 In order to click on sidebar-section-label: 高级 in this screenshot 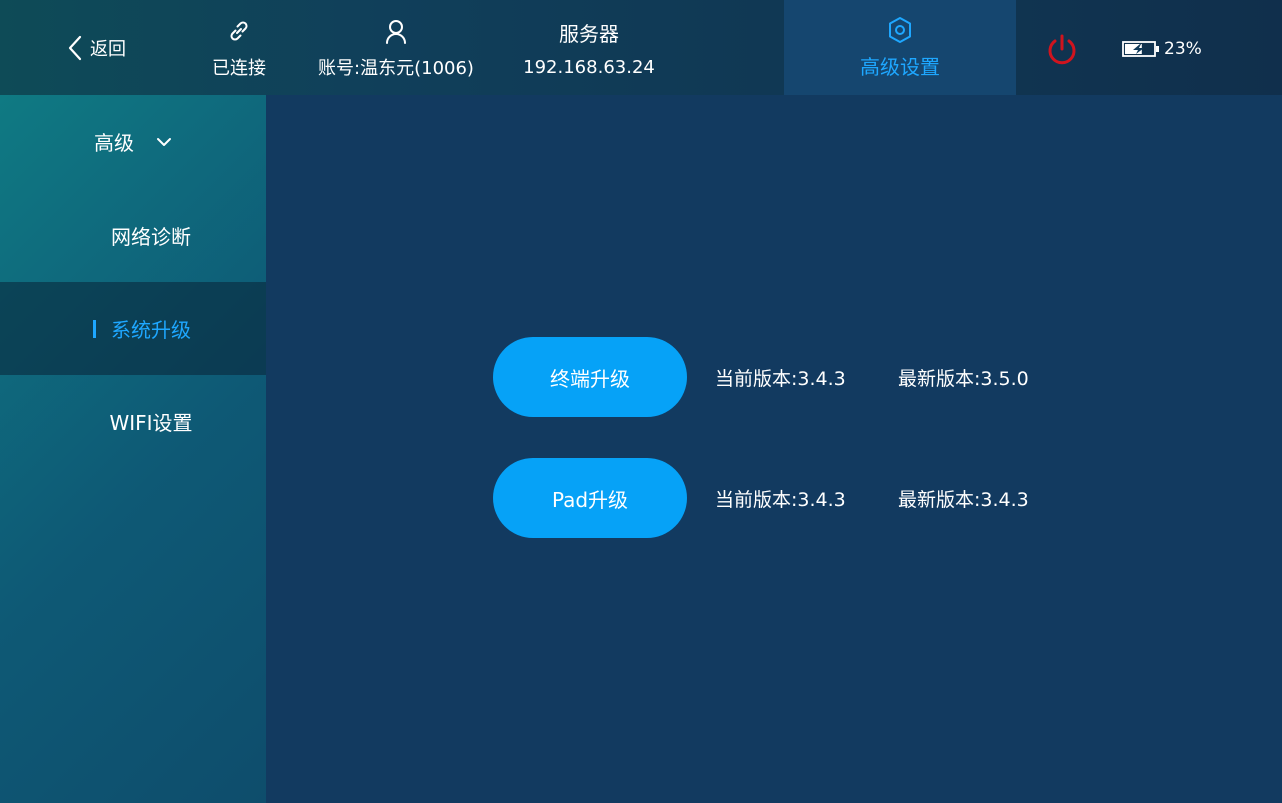, I will do `click(114, 143)`.